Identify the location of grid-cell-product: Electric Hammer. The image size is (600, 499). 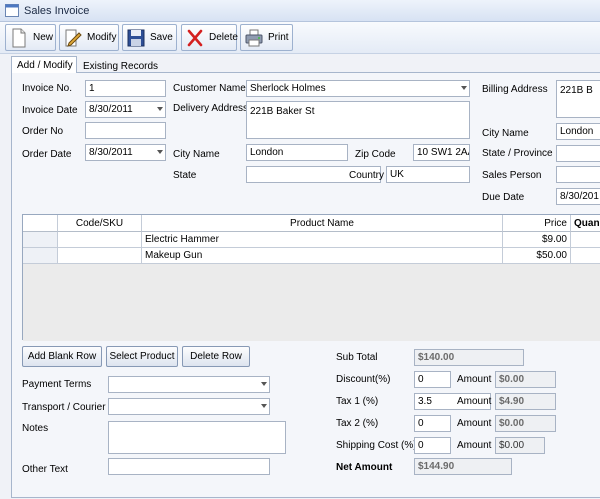
(322, 240).